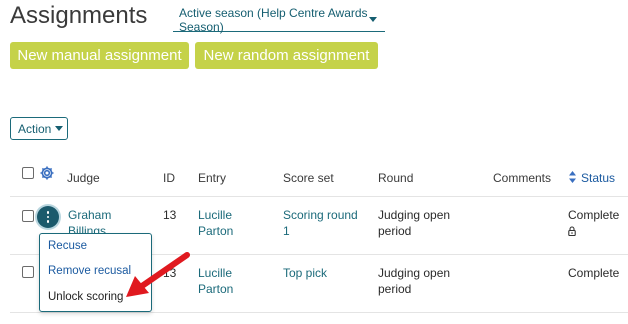  Describe the element at coordinates (320, 215) in the screenshot. I see `score-set-line: Scoring round` at that location.